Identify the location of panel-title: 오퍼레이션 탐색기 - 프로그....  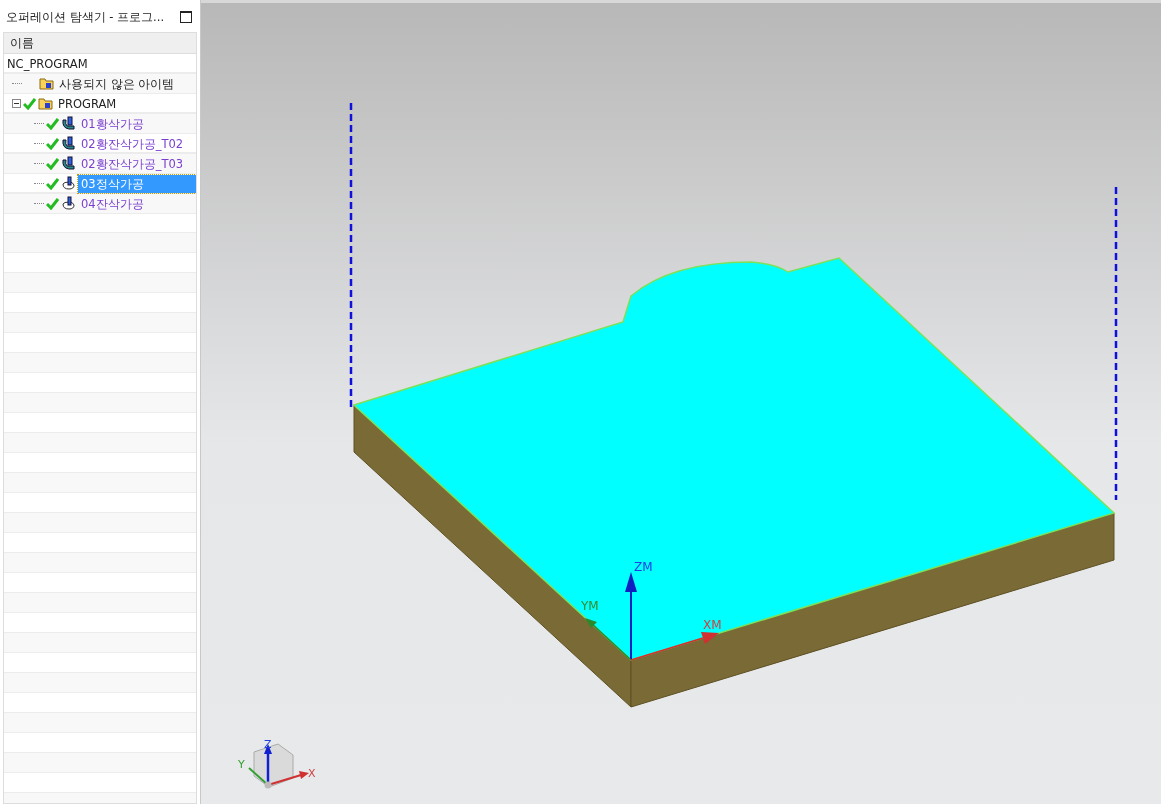
(85, 17).